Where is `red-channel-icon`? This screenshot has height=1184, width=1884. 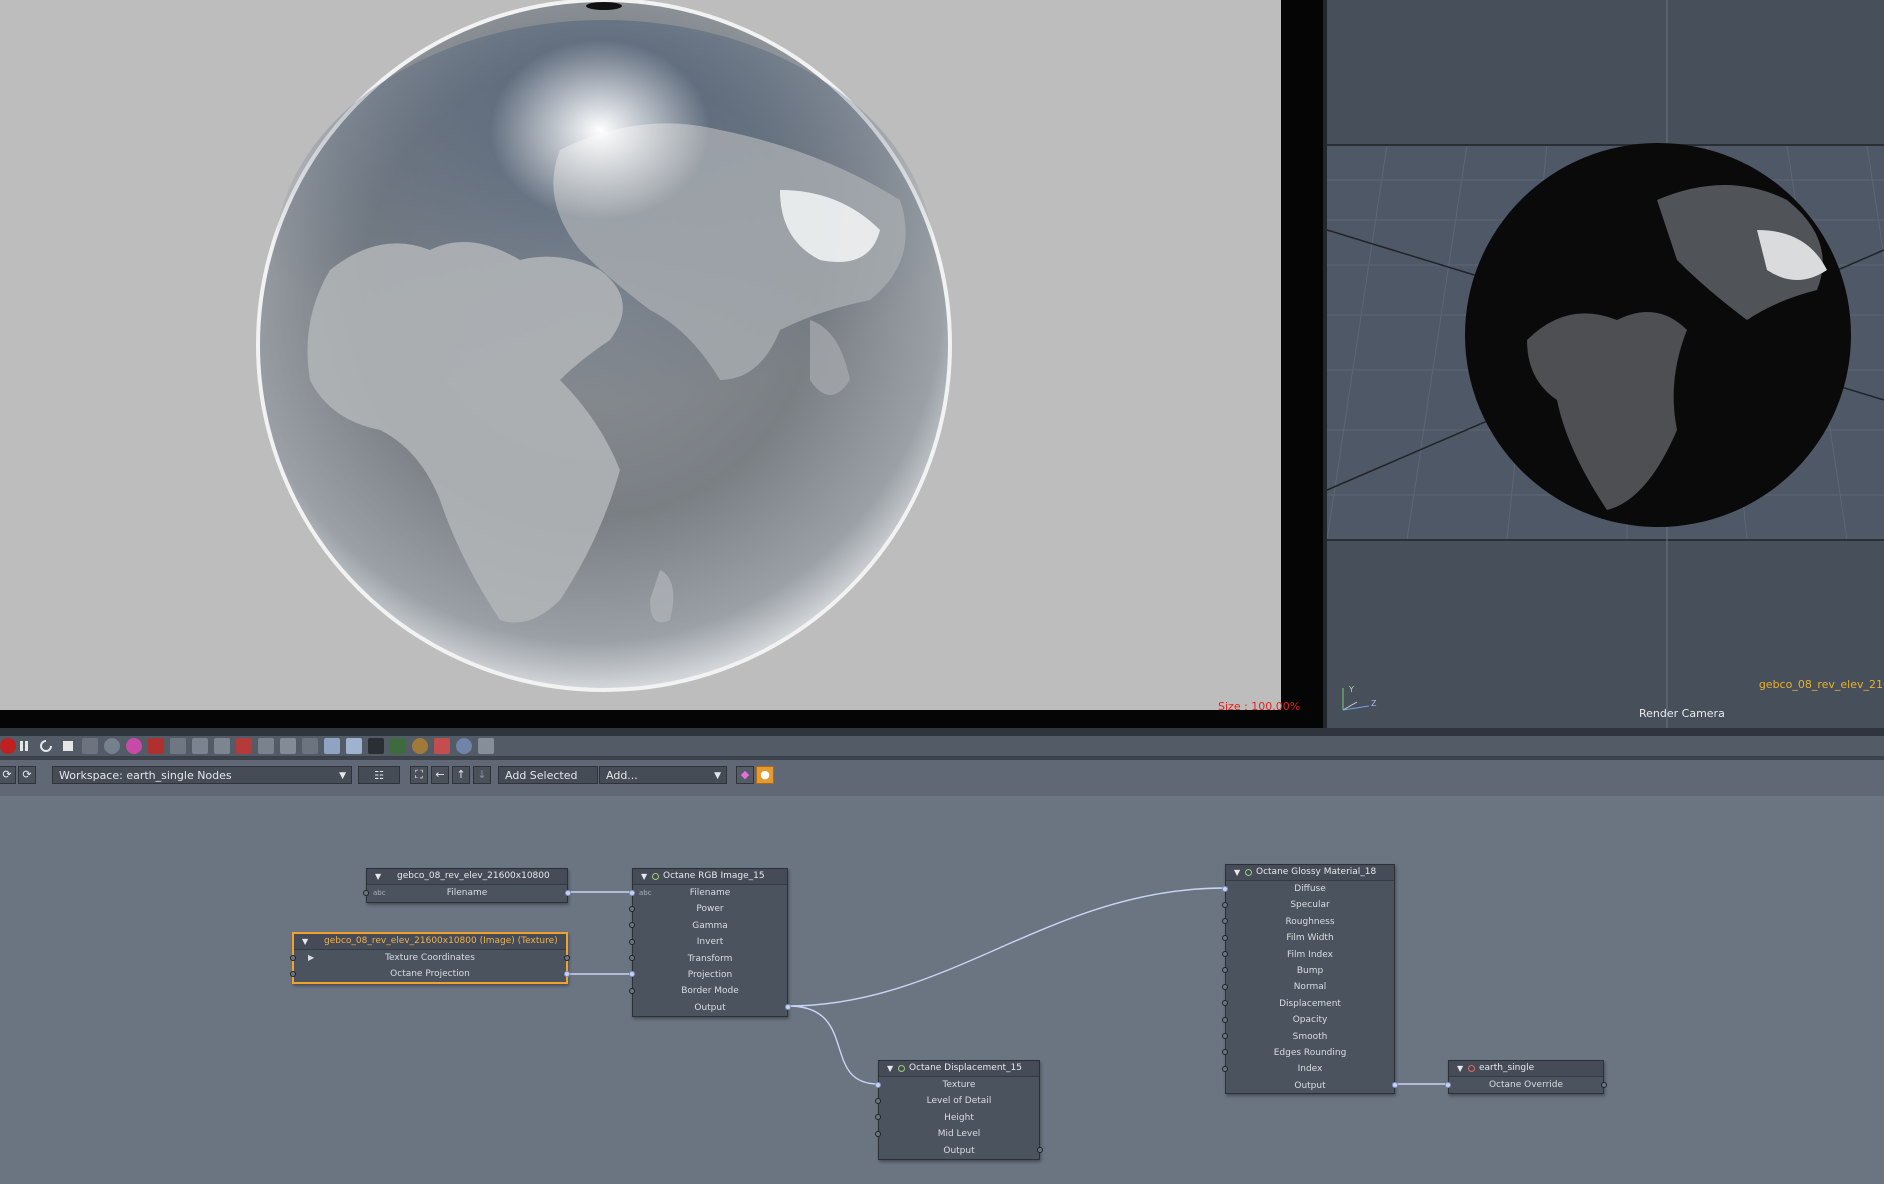
red-channel-icon is located at coordinates (156, 746).